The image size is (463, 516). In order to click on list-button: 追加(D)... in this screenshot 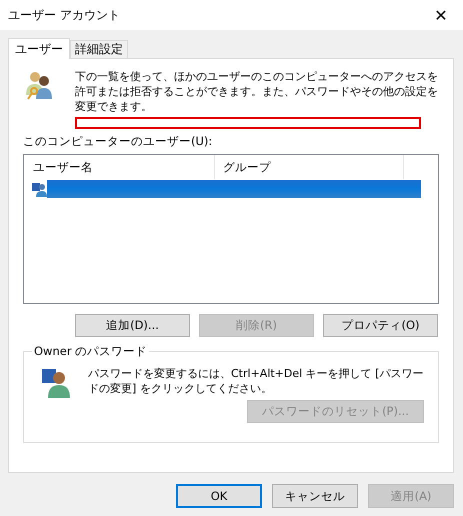, I will do `click(132, 325)`.